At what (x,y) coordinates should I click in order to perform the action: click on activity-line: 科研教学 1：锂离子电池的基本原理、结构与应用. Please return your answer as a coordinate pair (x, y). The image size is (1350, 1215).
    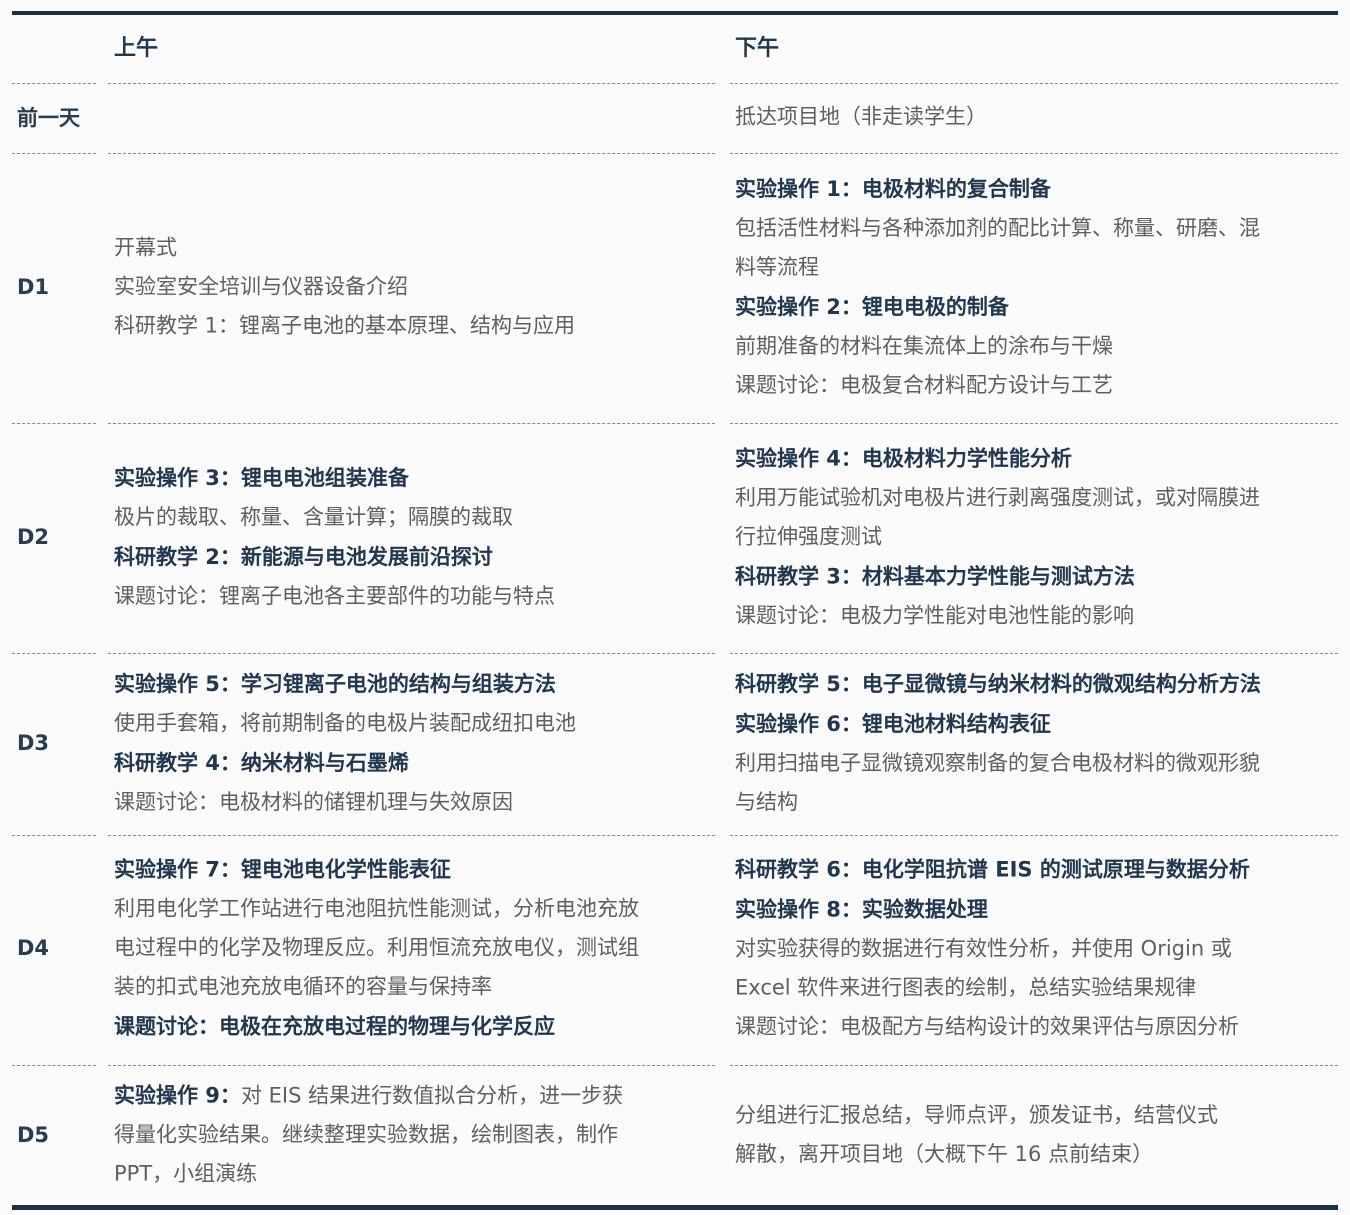
    Looking at the image, I should click on (414, 326).